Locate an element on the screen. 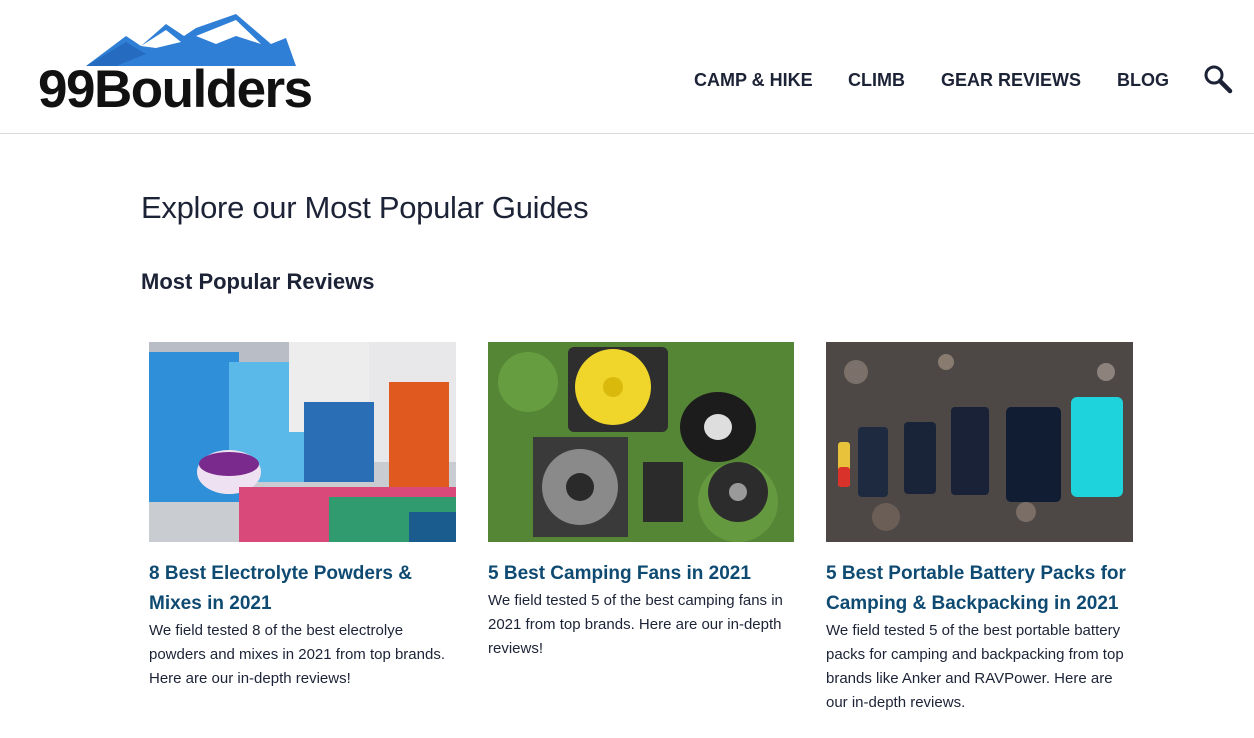  search-icon is located at coordinates (1218, 79).